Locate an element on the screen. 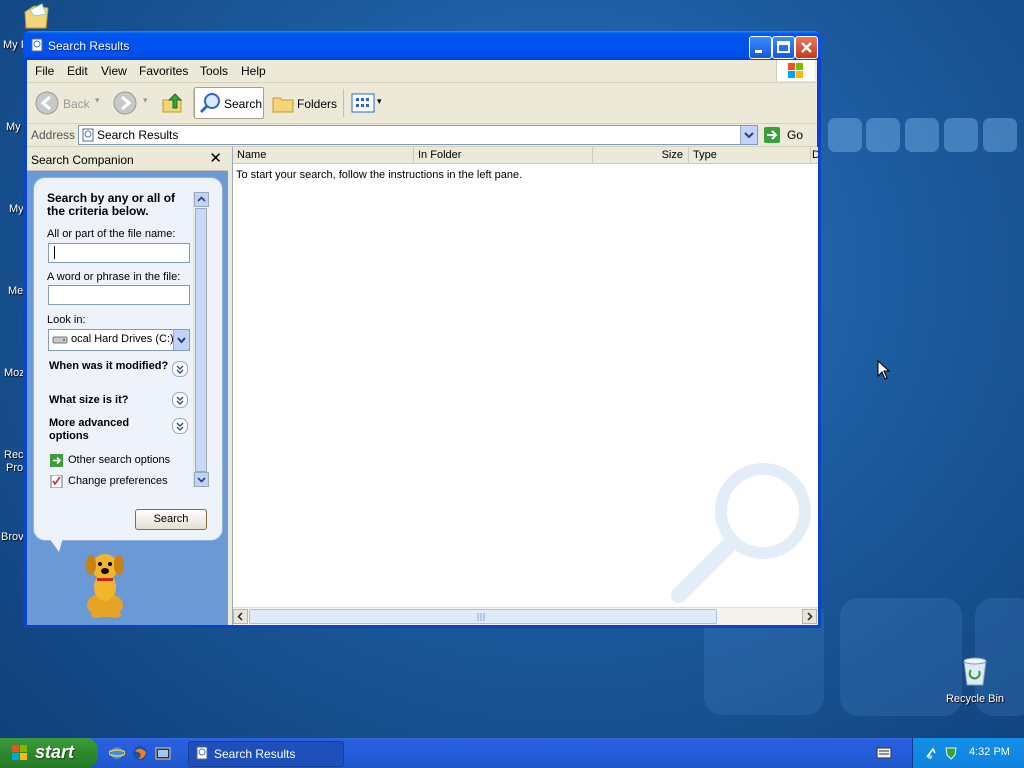 This screenshot has width=1024, height=768. address-bar: Address Search Results Go is located at coordinates (422, 135).